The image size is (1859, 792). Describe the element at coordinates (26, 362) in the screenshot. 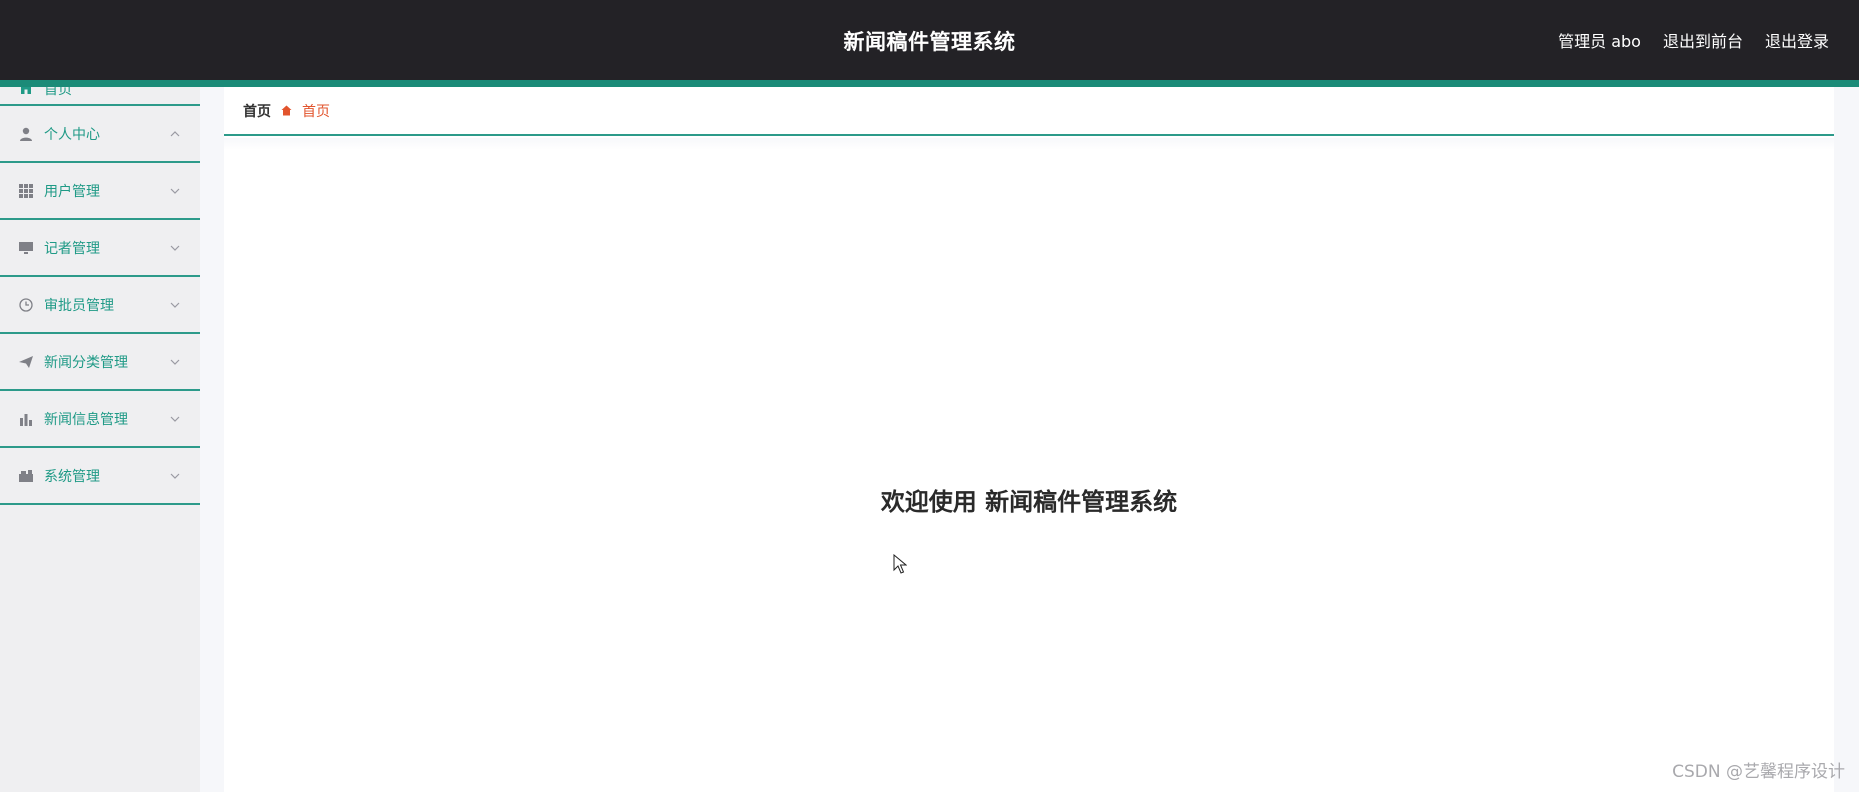

I see `send-icon` at that location.